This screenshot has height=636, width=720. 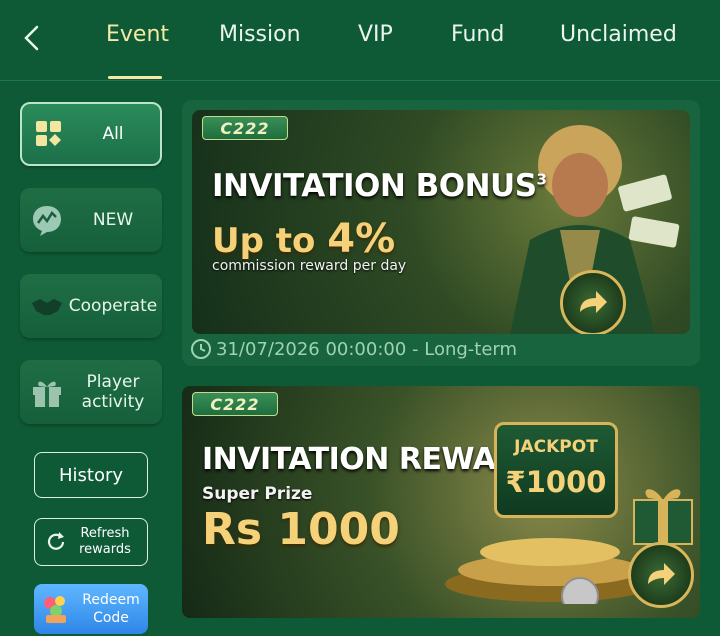 I want to click on jackpot-amount: ₹1000, so click(x=556, y=482).